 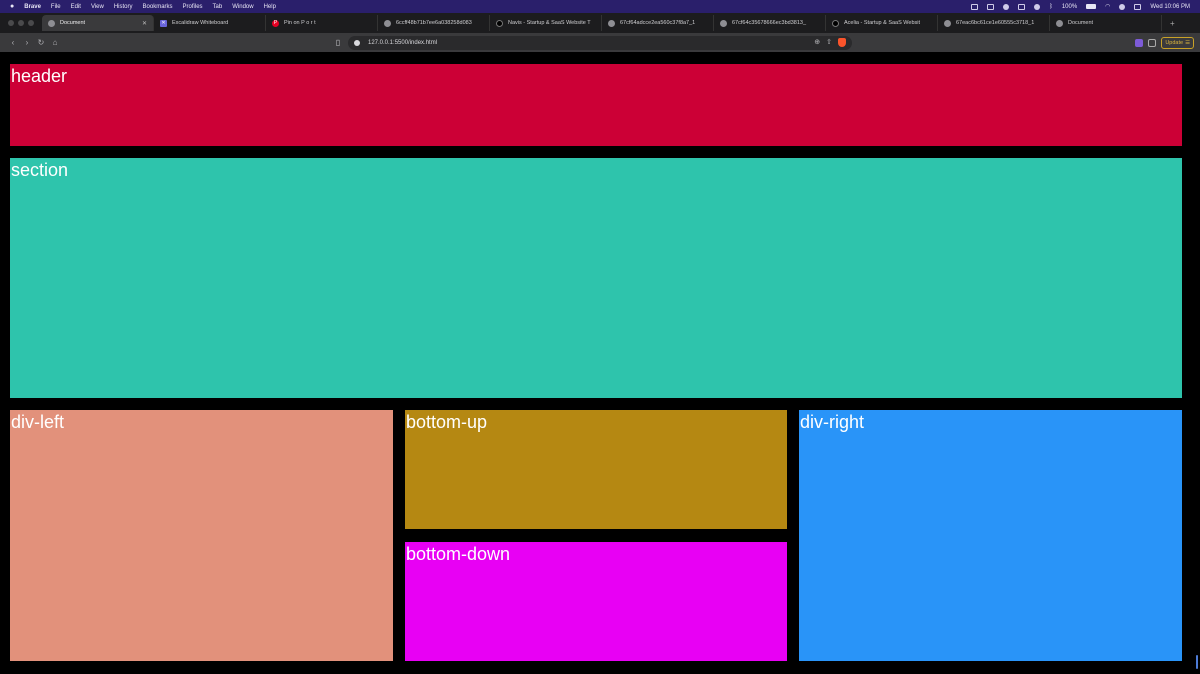 What do you see at coordinates (201, 535) in the screenshot?
I see `div-left-block: div-left` at bounding box center [201, 535].